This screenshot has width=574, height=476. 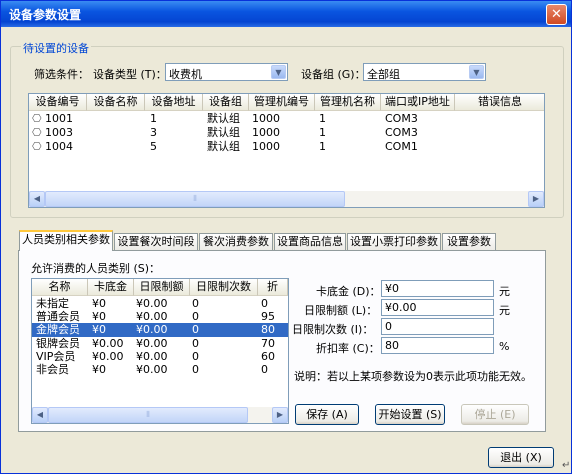 I want to click on device-group-value: 全部组, so click(x=383, y=74).